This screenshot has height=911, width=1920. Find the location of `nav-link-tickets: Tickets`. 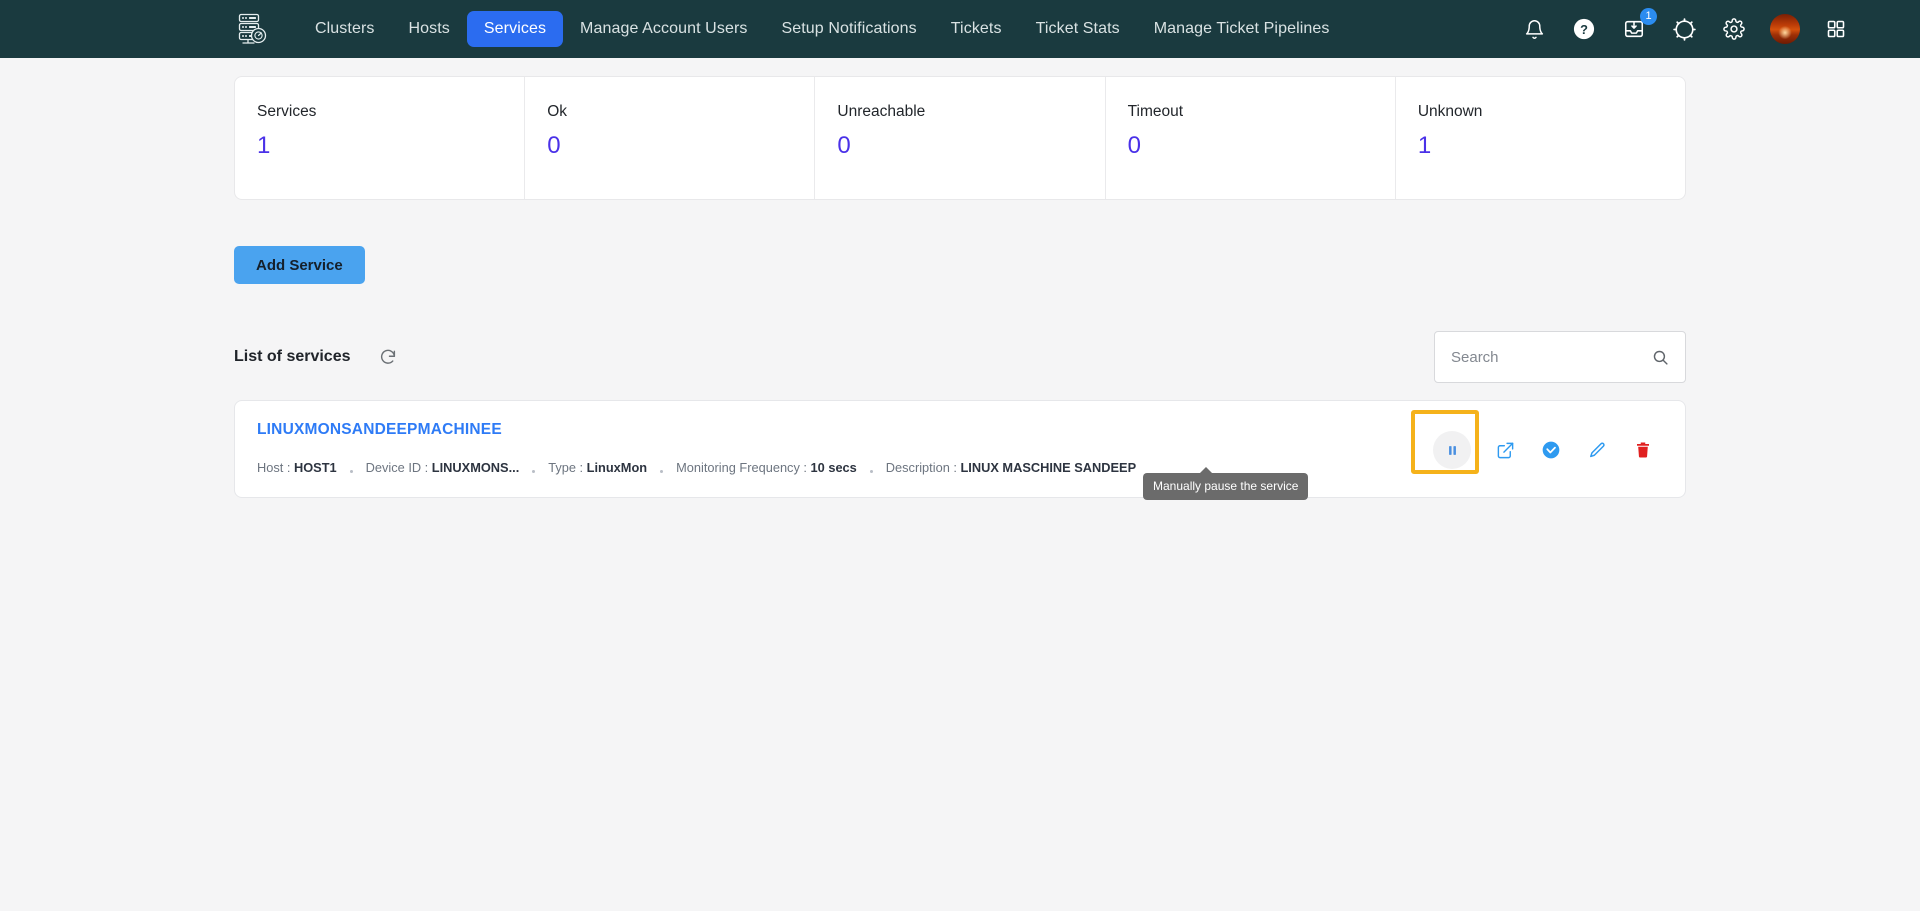

nav-link-tickets: Tickets is located at coordinates (976, 29).